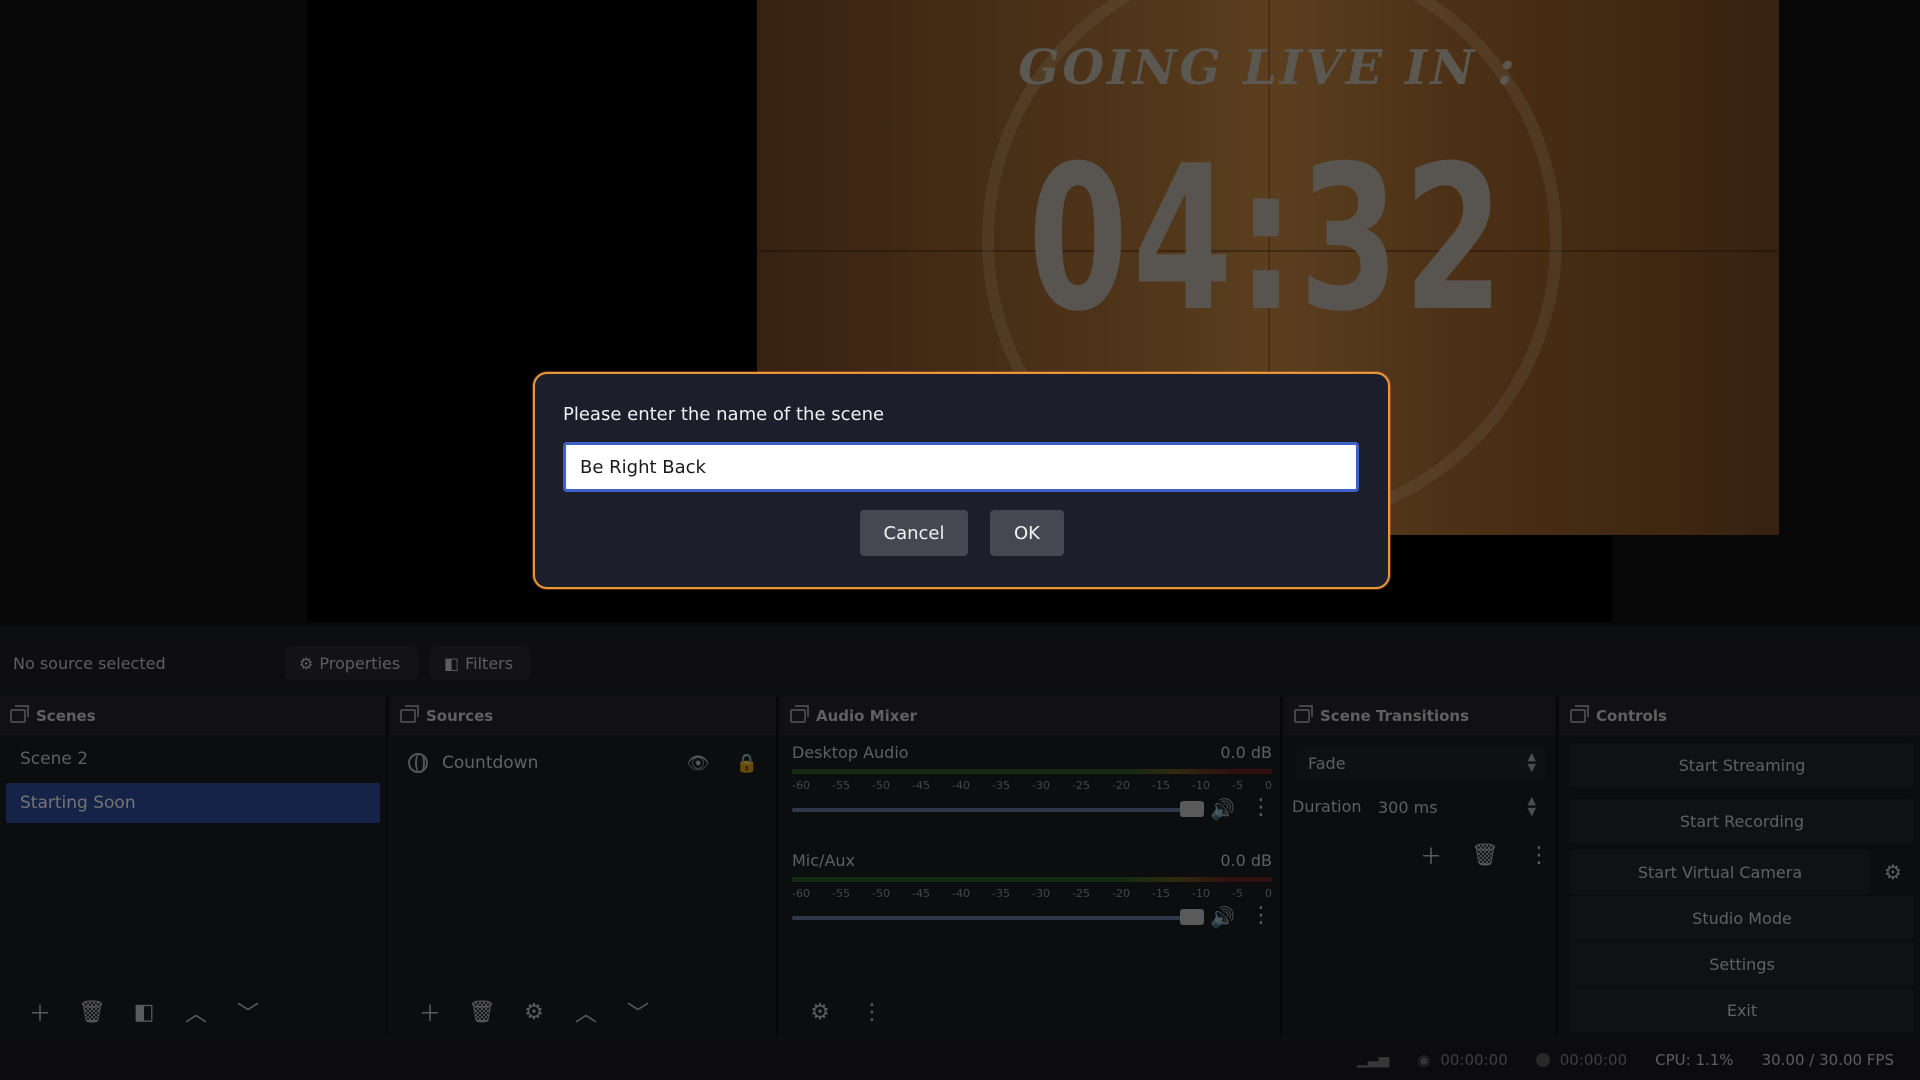 The image size is (1920, 1080). I want to click on trash-icon: 🗑, so click(482, 1012).